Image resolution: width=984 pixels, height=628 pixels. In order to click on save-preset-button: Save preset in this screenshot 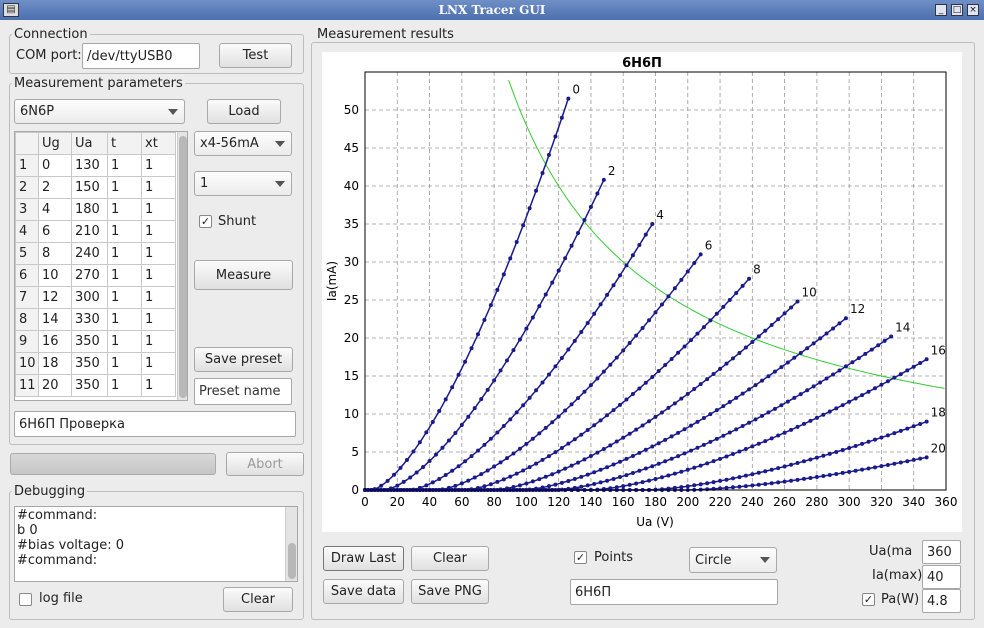, I will do `click(243, 359)`.